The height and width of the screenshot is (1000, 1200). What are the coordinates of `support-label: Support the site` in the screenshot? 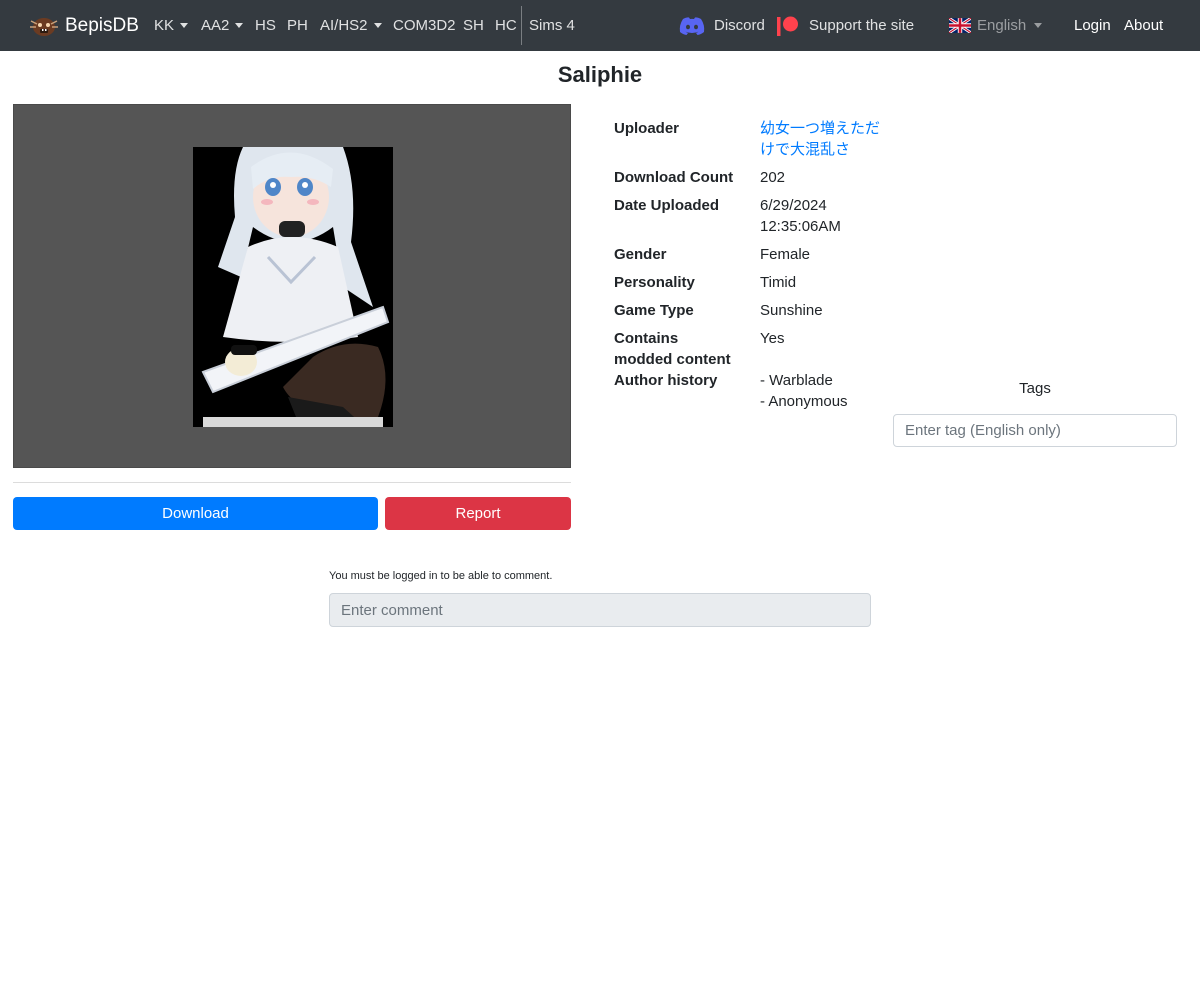 It's located at (862, 25).